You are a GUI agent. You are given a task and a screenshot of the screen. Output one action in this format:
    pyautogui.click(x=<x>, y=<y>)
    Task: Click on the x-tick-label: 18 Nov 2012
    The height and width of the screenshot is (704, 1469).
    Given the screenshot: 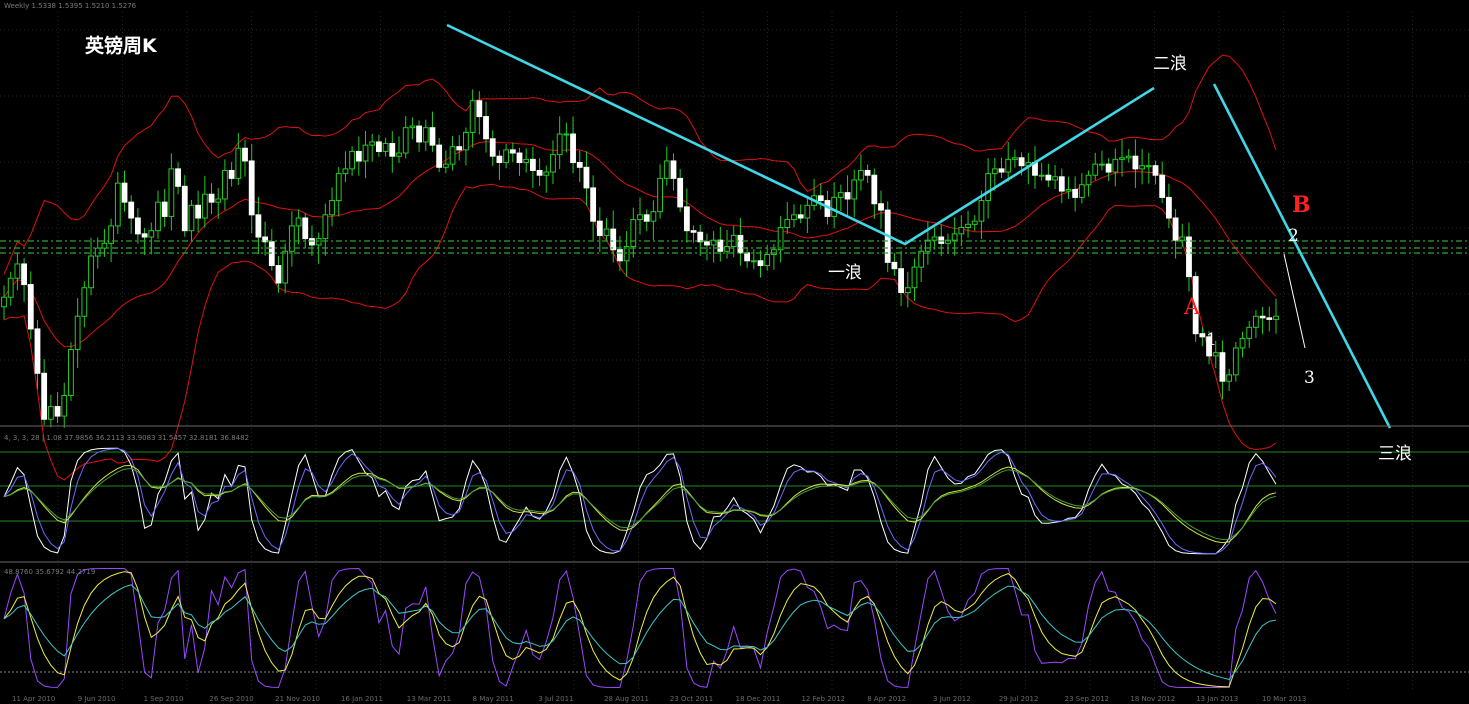 What is the action you would take?
    pyautogui.click(x=1152, y=699)
    